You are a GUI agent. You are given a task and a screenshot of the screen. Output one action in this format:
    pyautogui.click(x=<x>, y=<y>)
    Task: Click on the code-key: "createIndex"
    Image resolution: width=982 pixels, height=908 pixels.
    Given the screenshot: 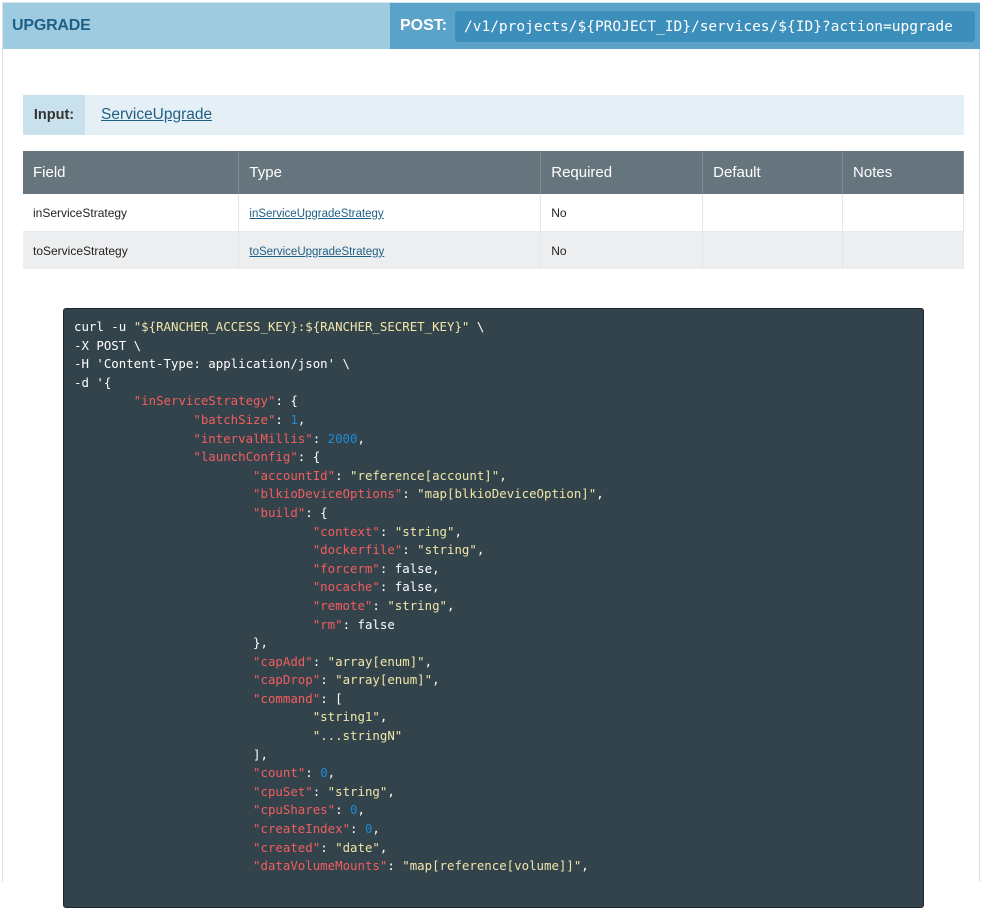 What is the action you would take?
    pyautogui.click(x=302, y=829)
    